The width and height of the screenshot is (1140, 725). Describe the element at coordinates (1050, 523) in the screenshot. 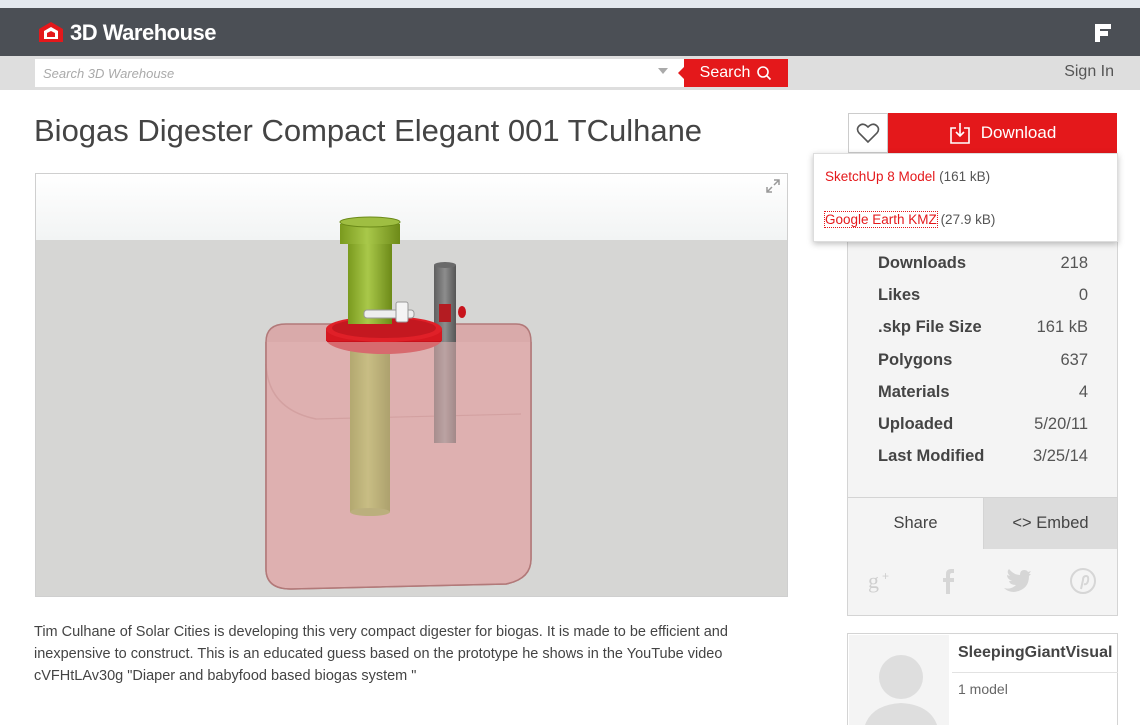

I see `tab-embed: <> Embed` at that location.